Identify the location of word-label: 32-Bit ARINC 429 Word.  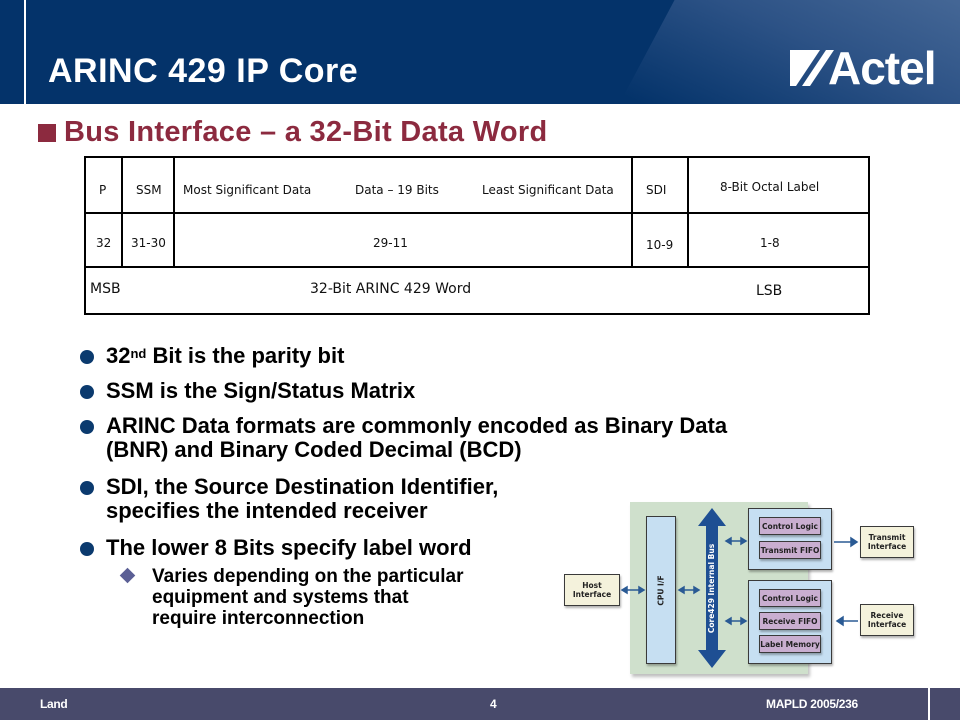
(391, 289).